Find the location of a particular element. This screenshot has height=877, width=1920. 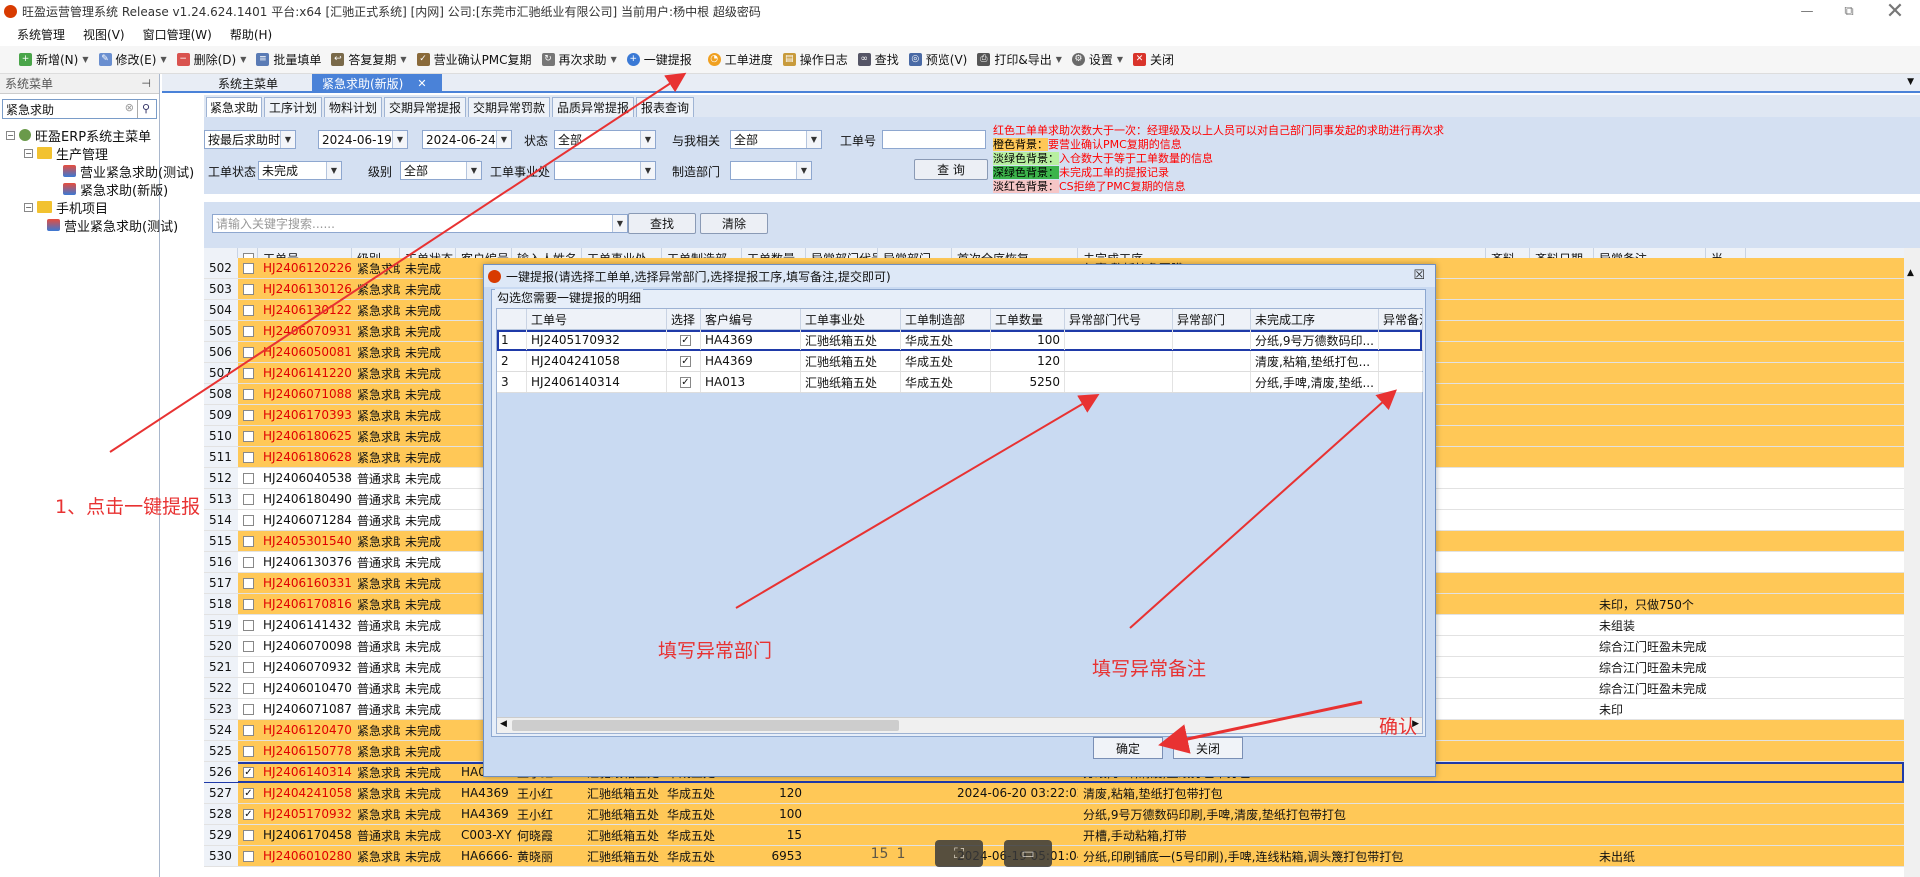

tab-process-plan: 工序计划 is located at coordinates (293, 107).